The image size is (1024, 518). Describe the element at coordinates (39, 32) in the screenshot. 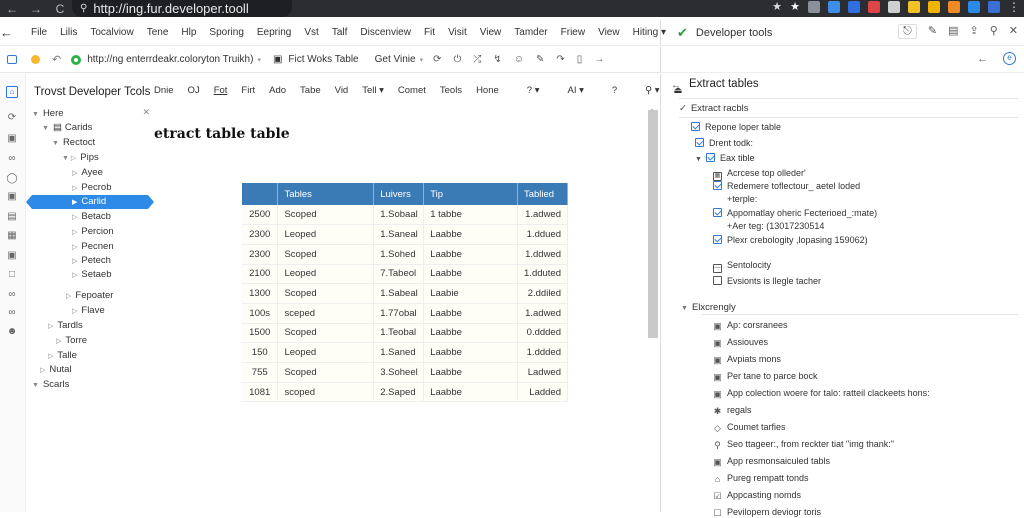

I see `menu-item: File` at that location.